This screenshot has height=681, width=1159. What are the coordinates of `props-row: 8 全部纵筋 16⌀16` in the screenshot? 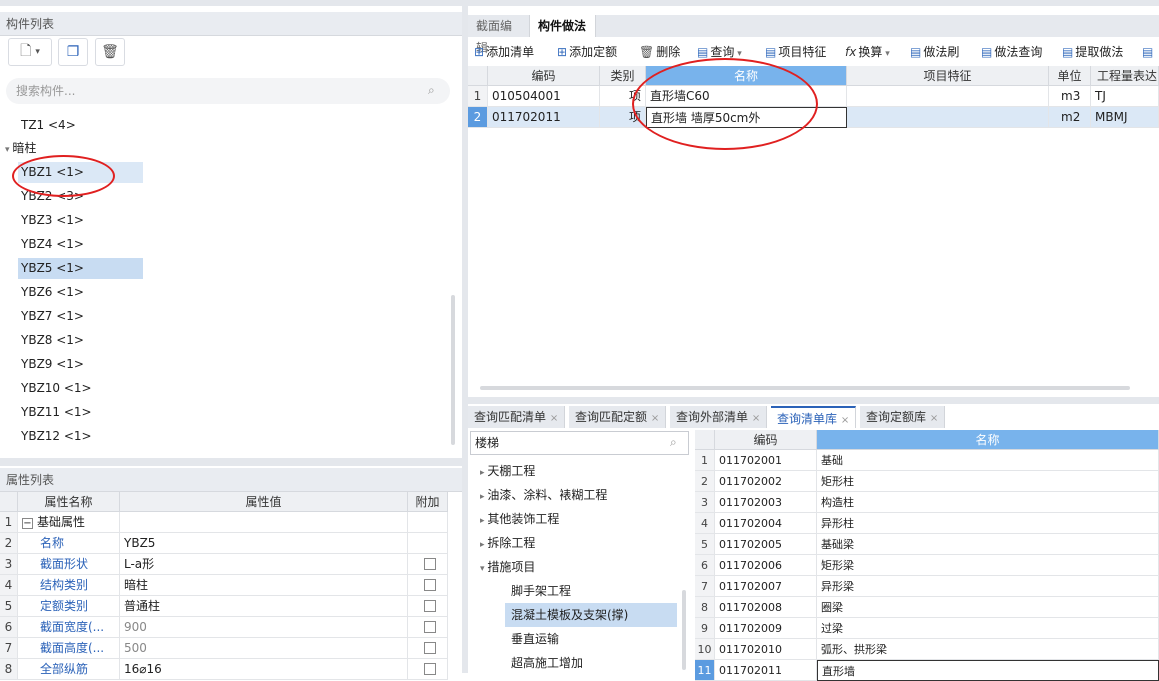 It's located at (224, 669).